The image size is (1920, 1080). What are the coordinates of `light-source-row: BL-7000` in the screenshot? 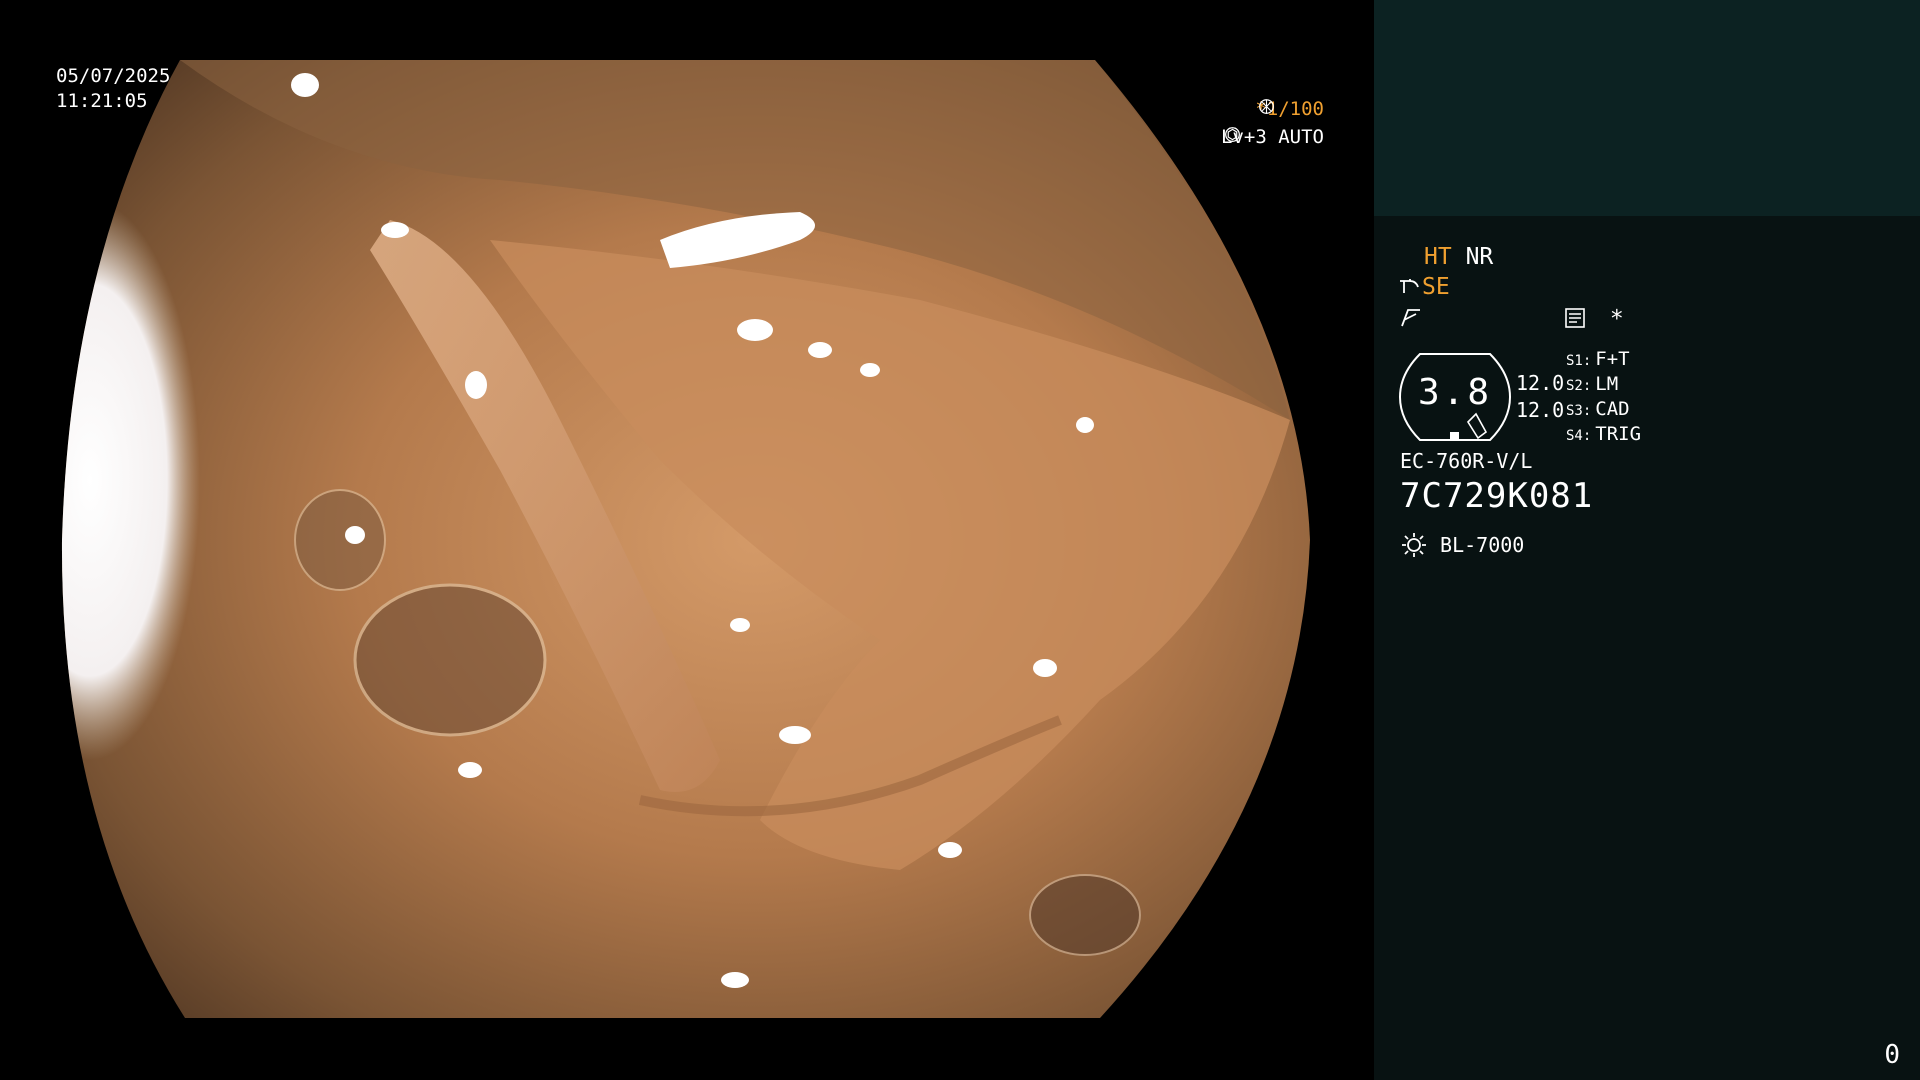 It's located at (1462, 545).